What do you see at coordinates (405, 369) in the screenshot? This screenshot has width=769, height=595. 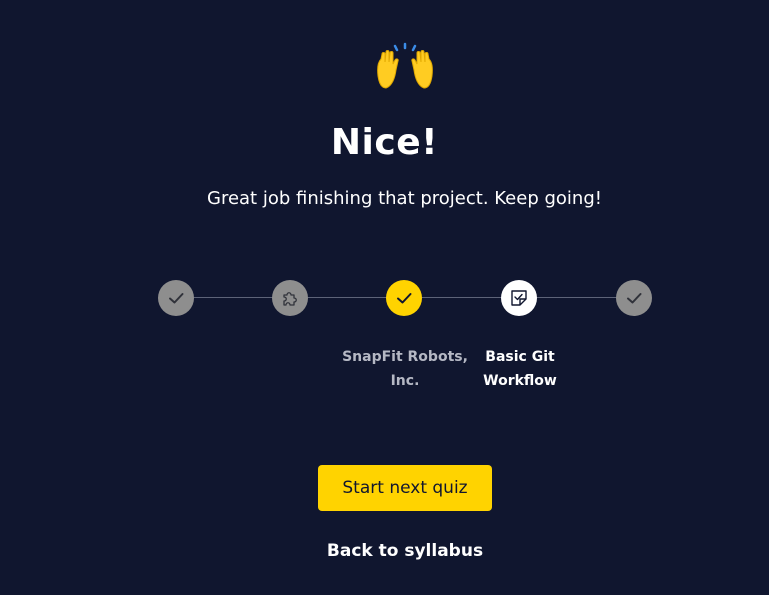 I see `step-3-label: SnapFit Robots, Inc.` at bounding box center [405, 369].